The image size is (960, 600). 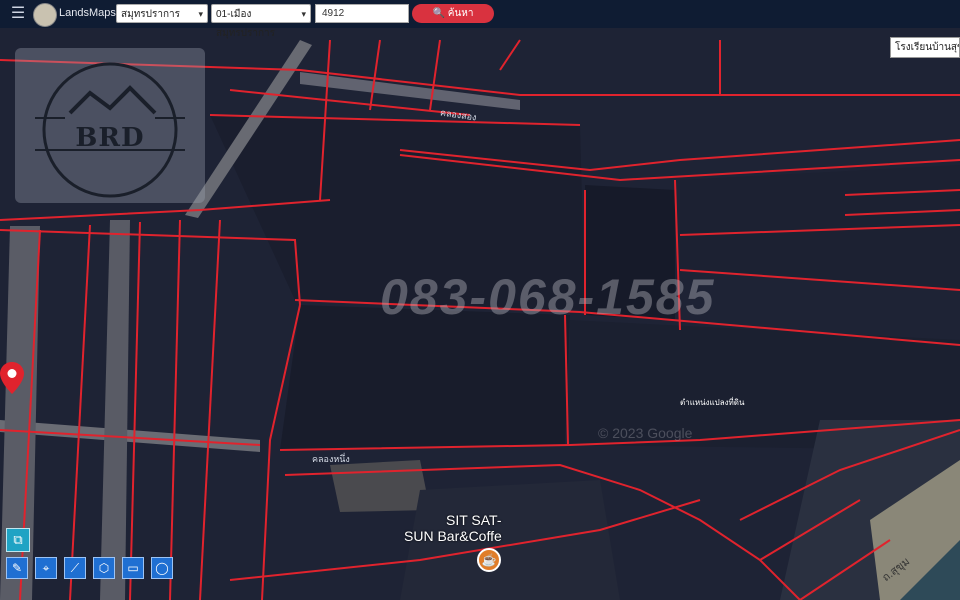 What do you see at coordinates (133, 568) in the screenshot?
I see `rectangle-icon: ▭` at bounding box center [133, 568].